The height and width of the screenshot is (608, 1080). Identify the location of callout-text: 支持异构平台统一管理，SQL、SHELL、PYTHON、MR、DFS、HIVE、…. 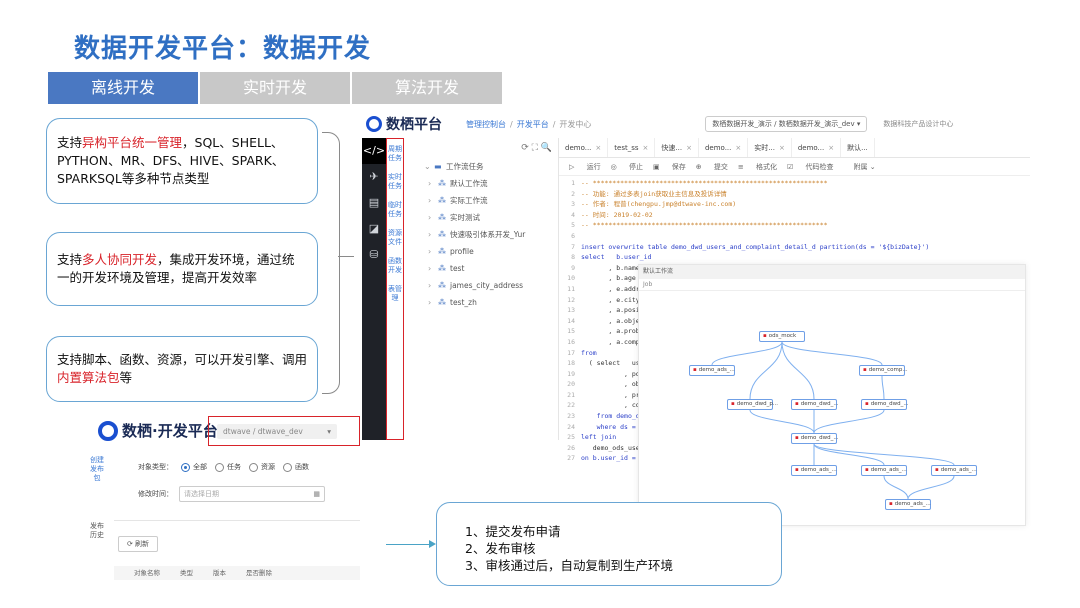
(171, 160).